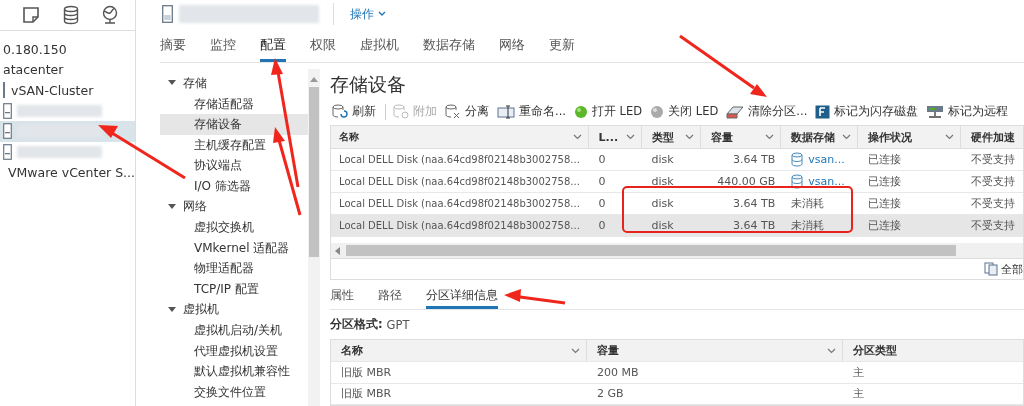 This screenshot has height=406, width=1024. Describe the element at coordinates (234, 165) in the screenshot. I see `config-nav-item: 协议端点` at that location.